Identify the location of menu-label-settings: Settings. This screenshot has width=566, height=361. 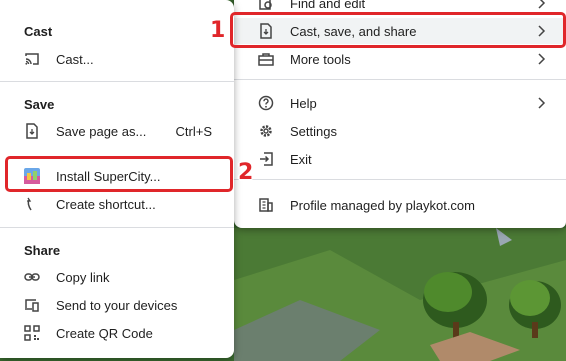
(313, 131).